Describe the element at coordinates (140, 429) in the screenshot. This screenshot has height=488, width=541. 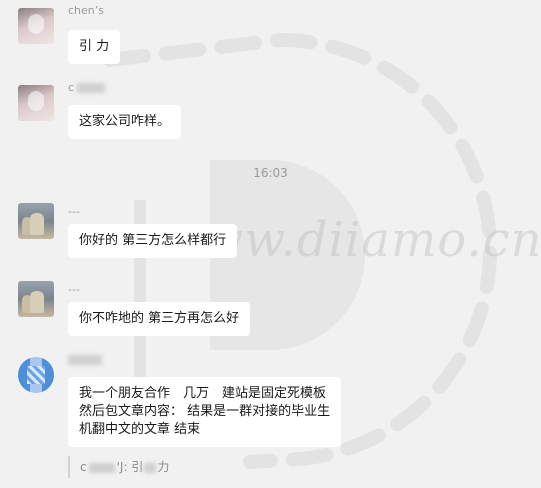
I see `message-text-line: 机翻中文的文章 结束` at that location.